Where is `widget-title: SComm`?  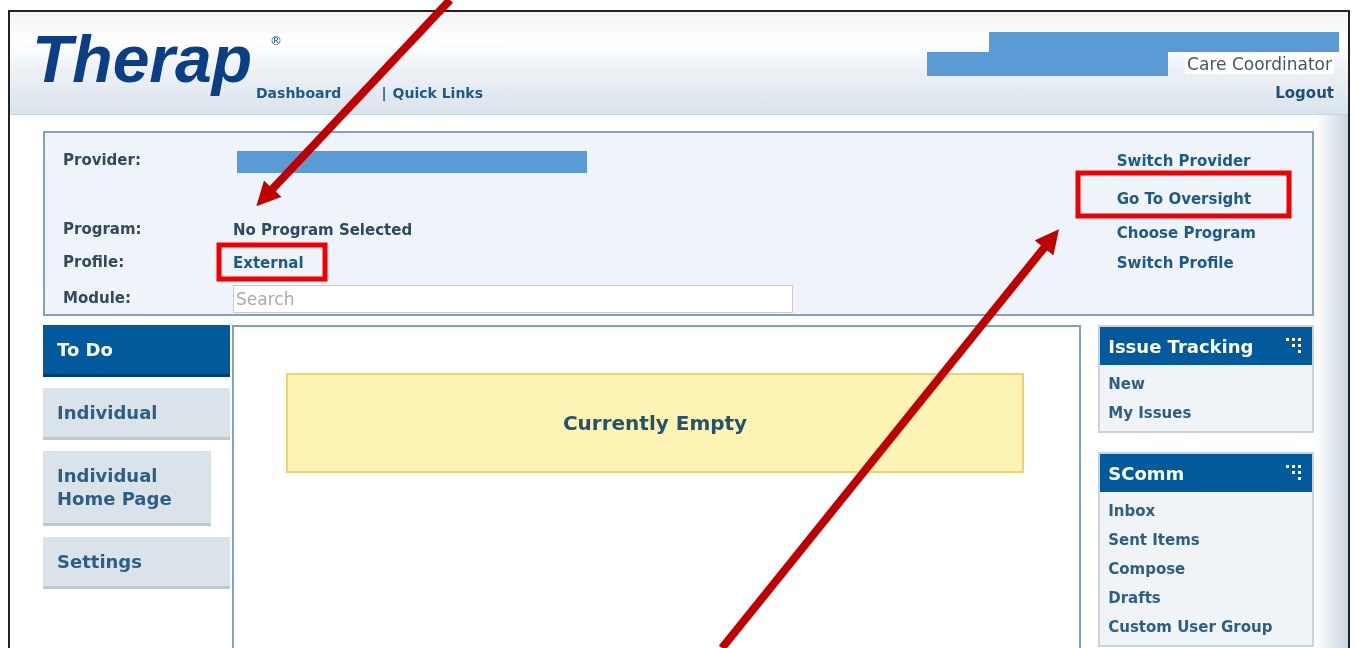 widget-title: SComm is located at coordinates (1146, 473).